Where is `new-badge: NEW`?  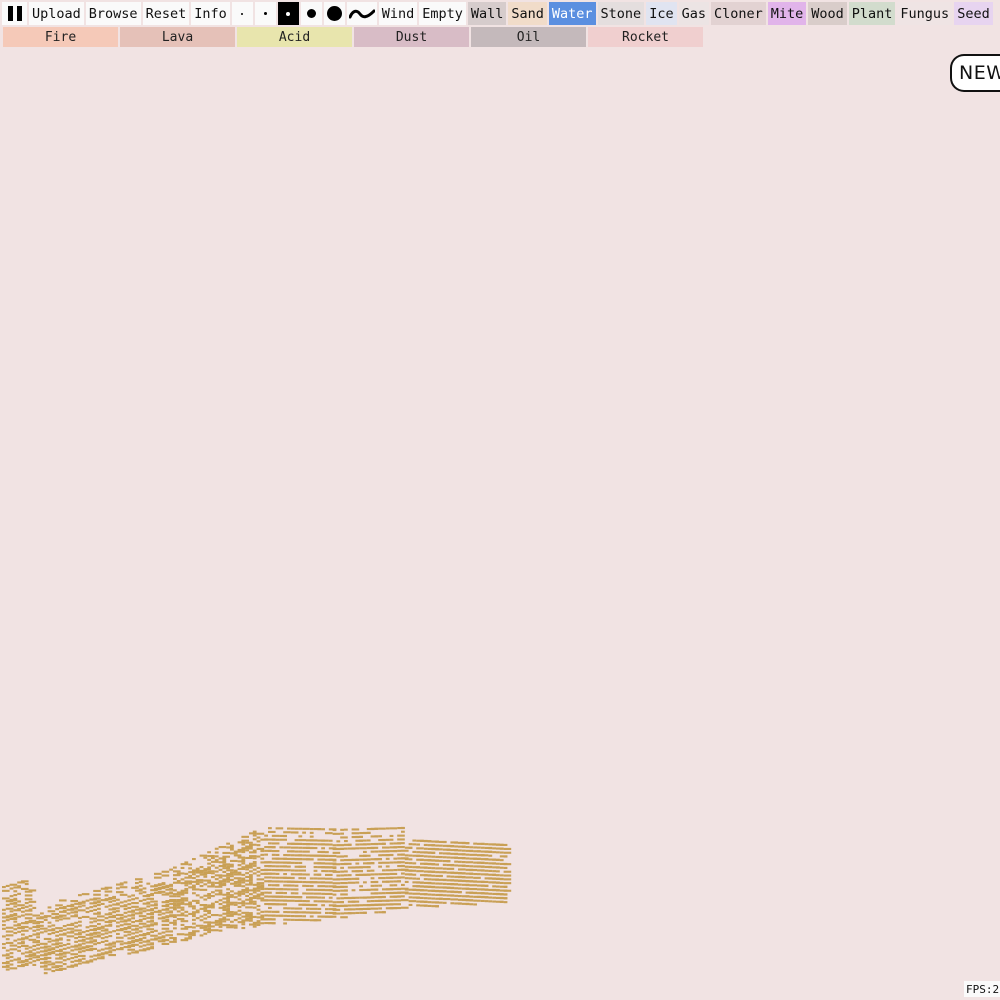
new-badge: NEW is located at coordinates (975, 73).